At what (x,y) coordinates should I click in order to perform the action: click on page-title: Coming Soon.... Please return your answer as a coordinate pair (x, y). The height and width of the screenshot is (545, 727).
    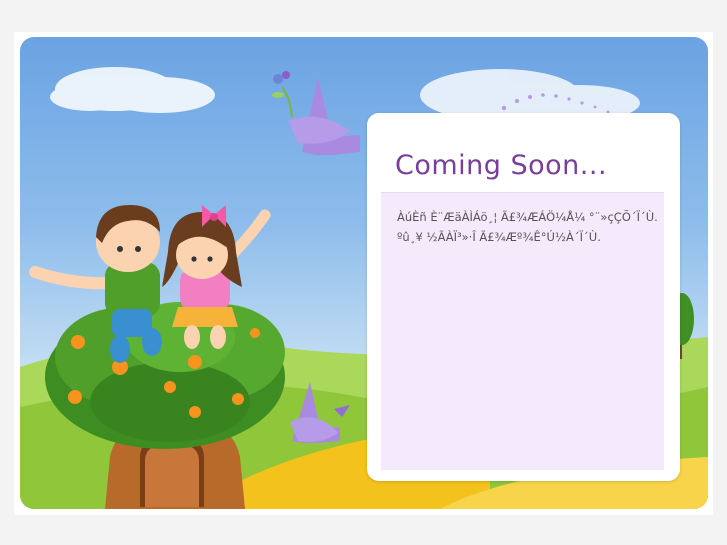
    Looking at the image, I should click on (501, 165).